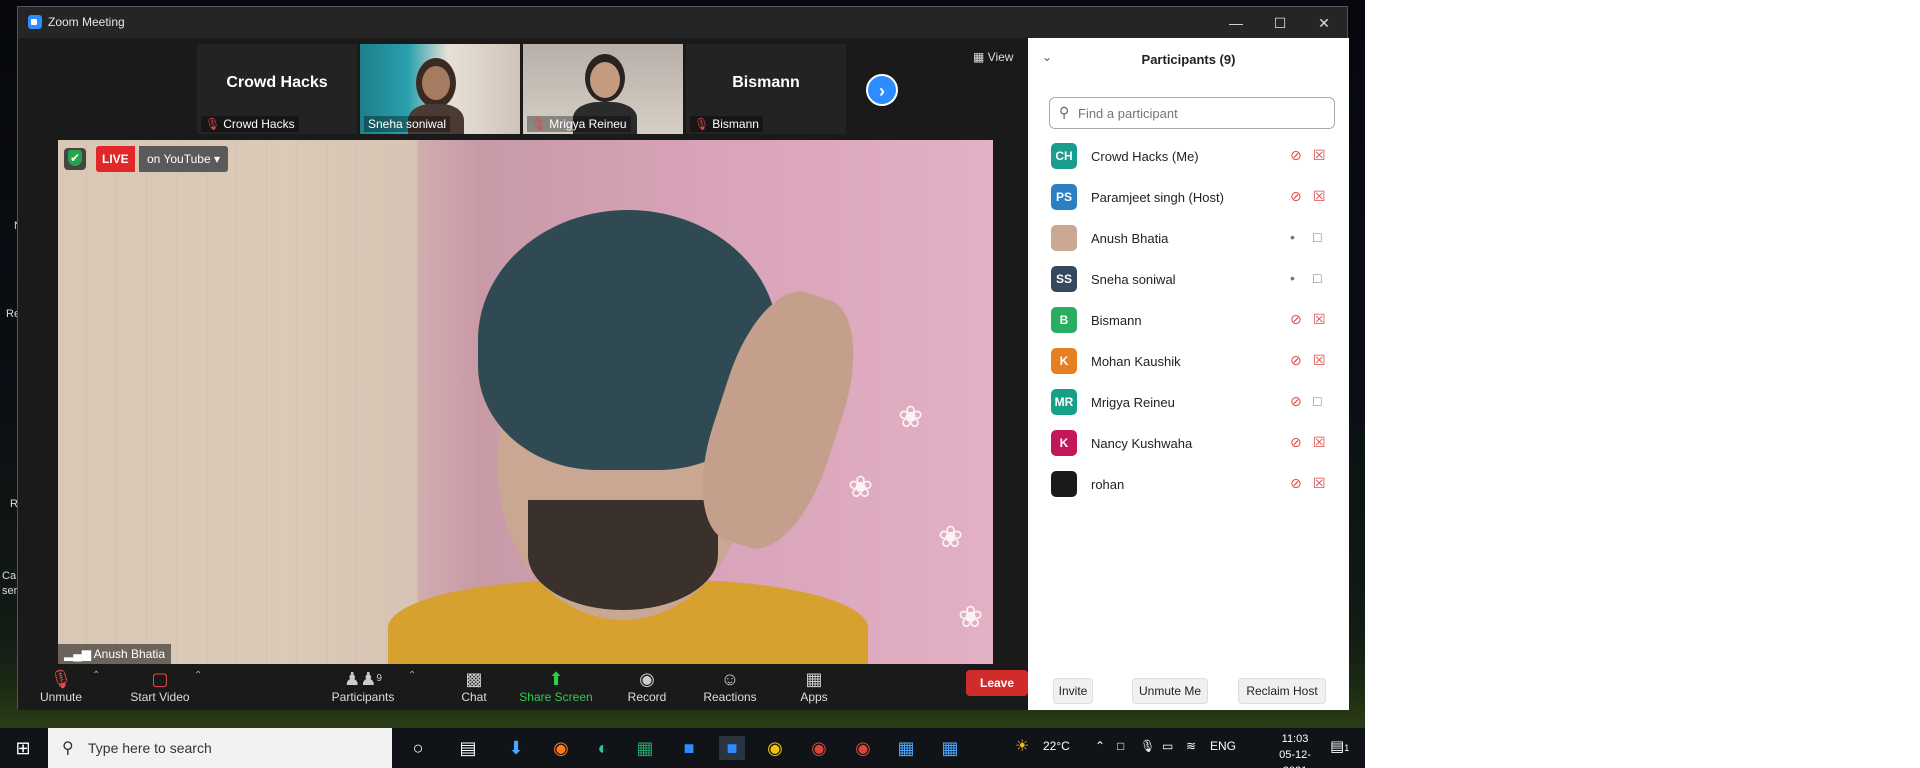  What do you see at coordinates (1108, 484) in the screenshot?
I see `participant-name: rohan` at bounding box center [1108, 484].